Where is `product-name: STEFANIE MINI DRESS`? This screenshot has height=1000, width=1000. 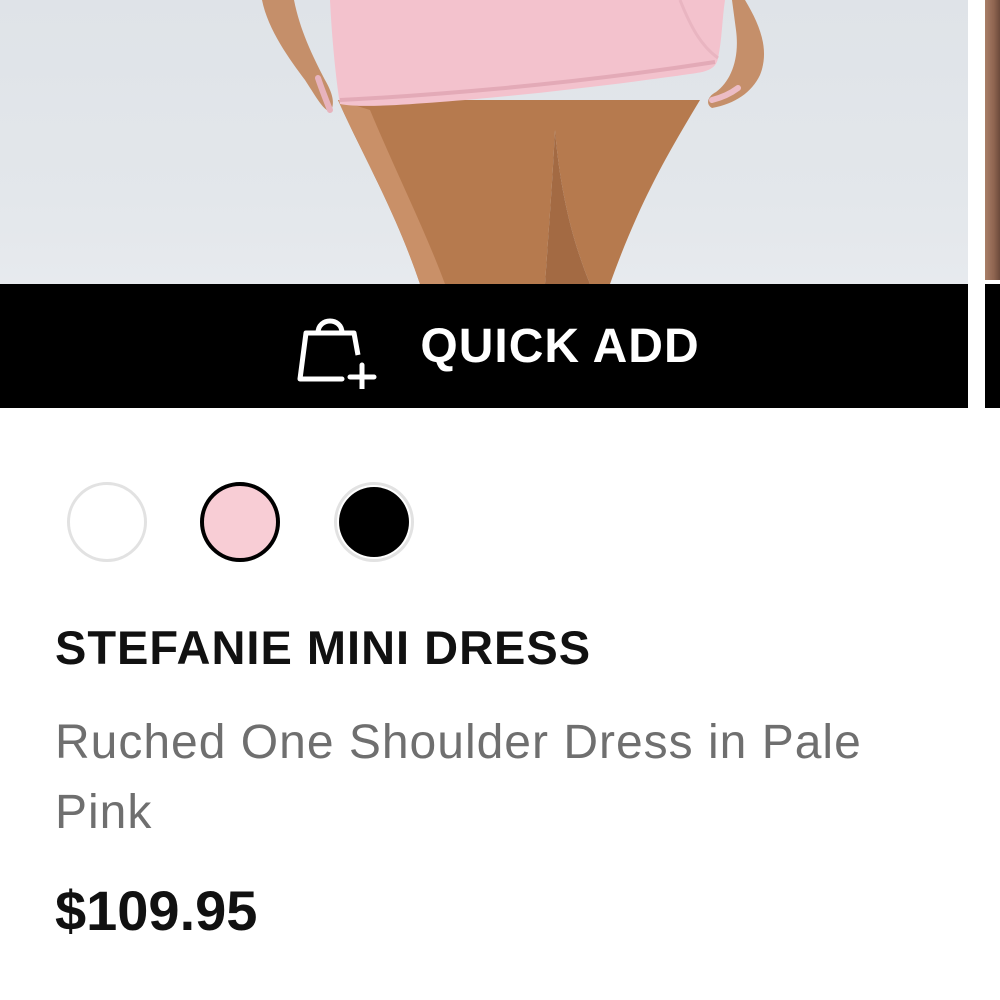
product-name: STEFANIE MINI DRESS is located at coordinates (323, 647).